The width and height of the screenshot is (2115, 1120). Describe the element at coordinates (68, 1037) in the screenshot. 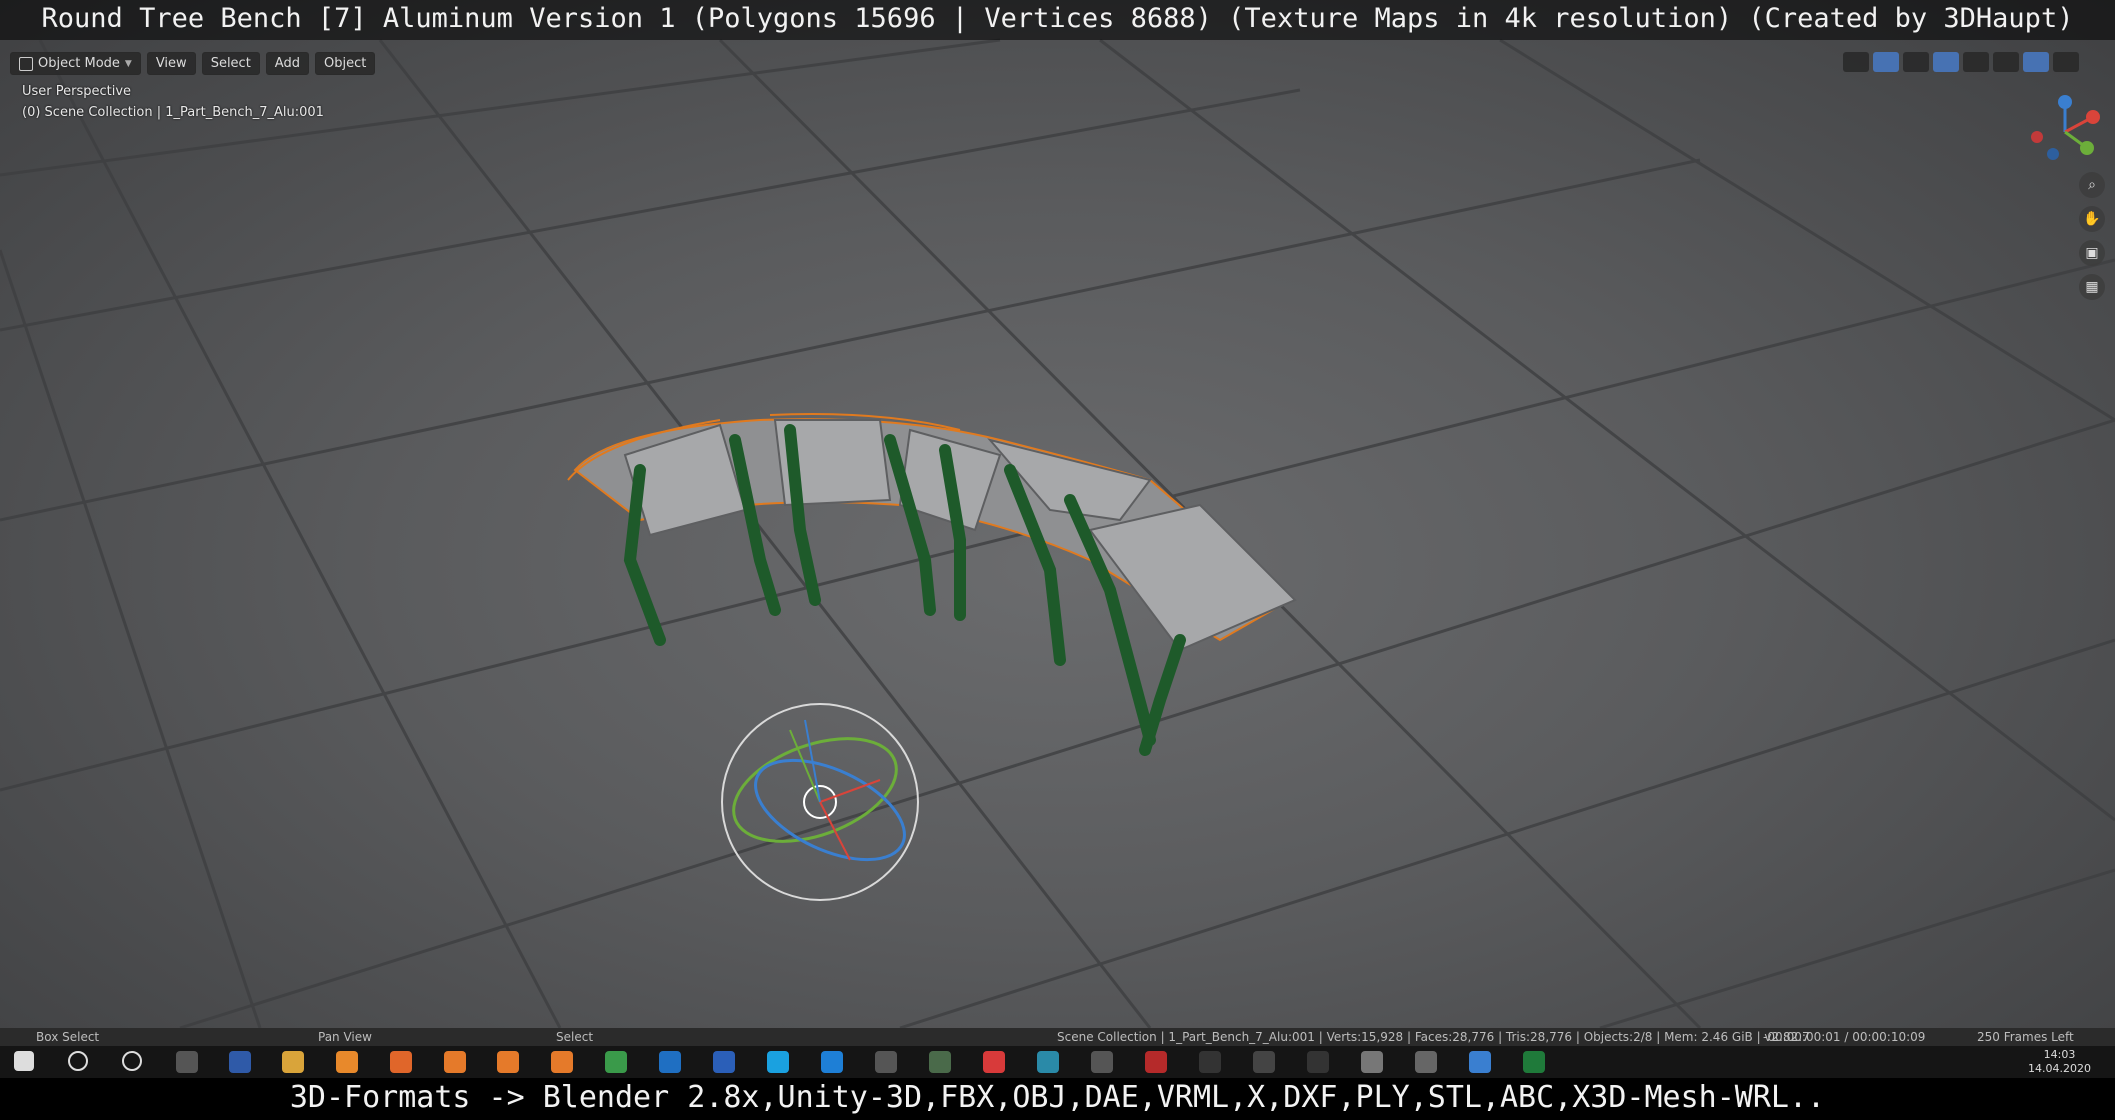

I see `status-box-select: Box Select` at that location.